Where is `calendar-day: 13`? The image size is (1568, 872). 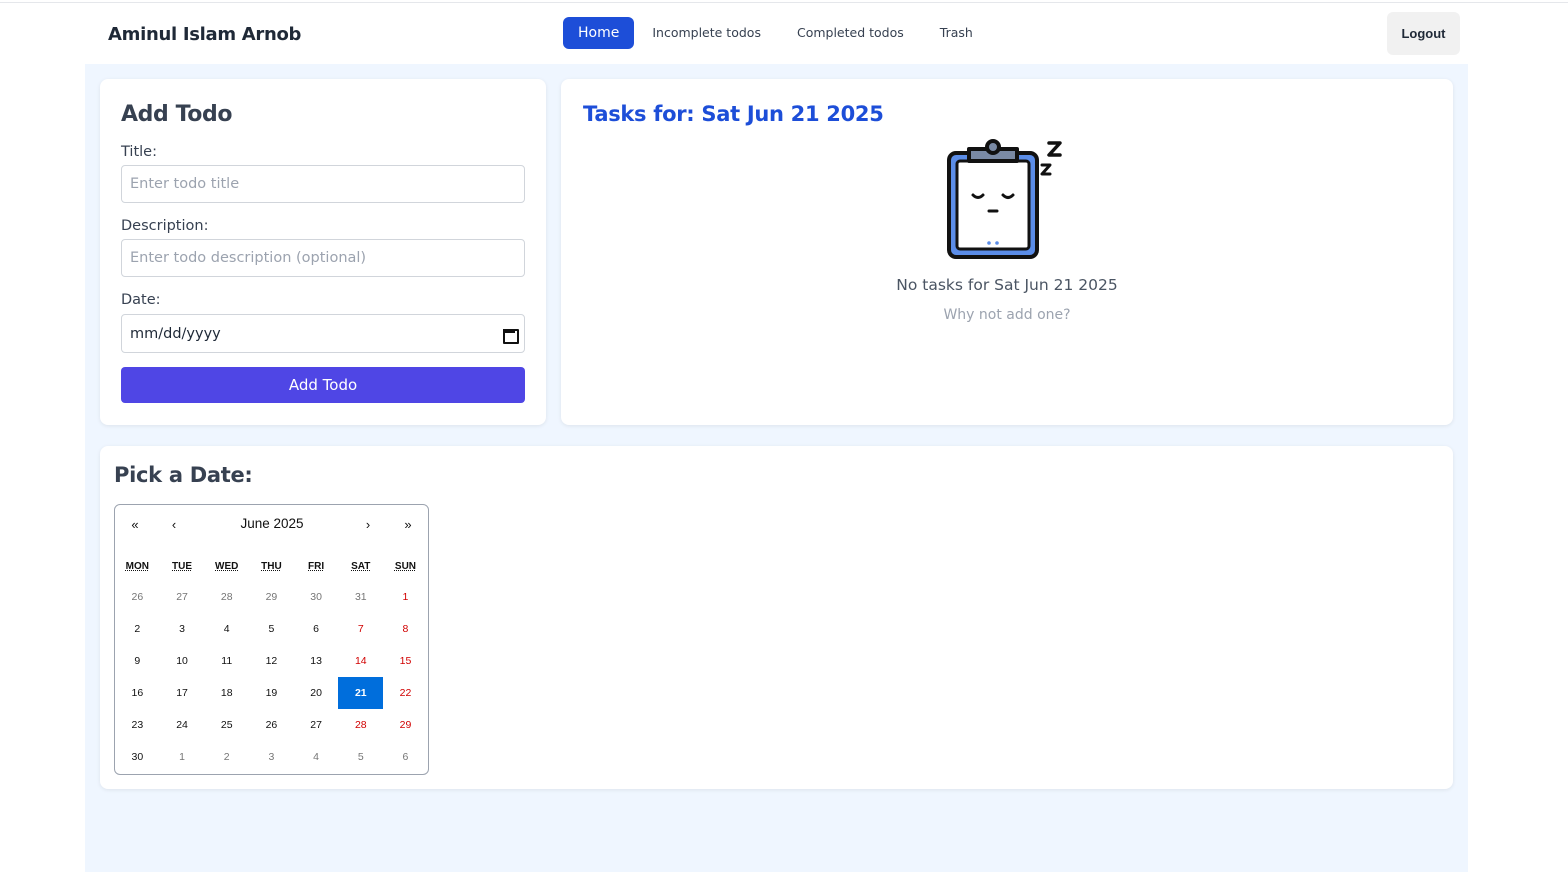
calendar-day: 13 is located at coordinates (316, 661).